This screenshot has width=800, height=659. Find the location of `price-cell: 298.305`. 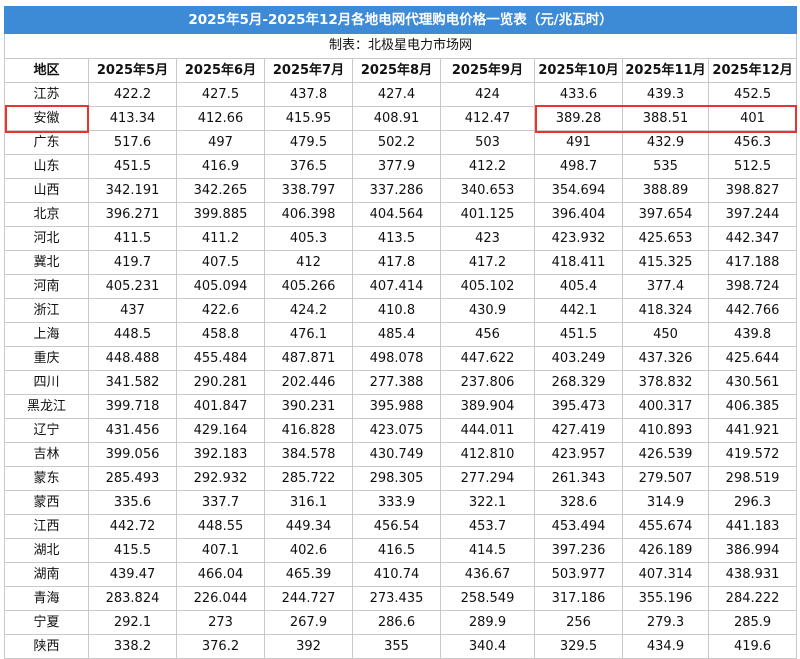

price-cell: 298.305 is located at coordinates (396, 478).